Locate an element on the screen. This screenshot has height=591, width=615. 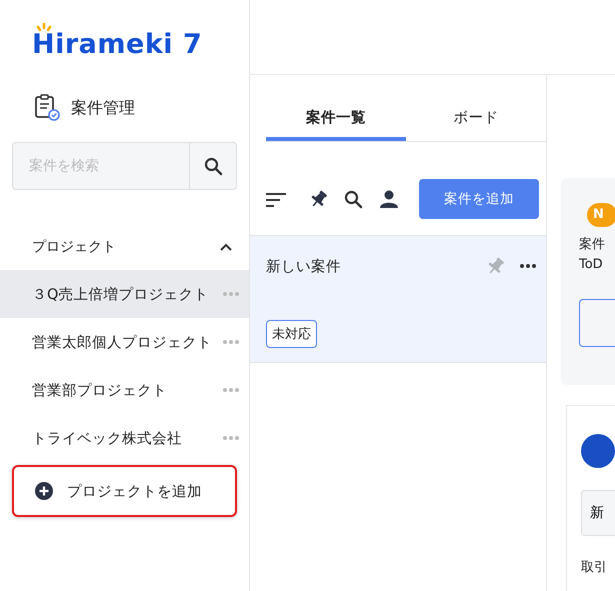
project-name: 営業部プロジェクト is located at coordinates (99, 391).